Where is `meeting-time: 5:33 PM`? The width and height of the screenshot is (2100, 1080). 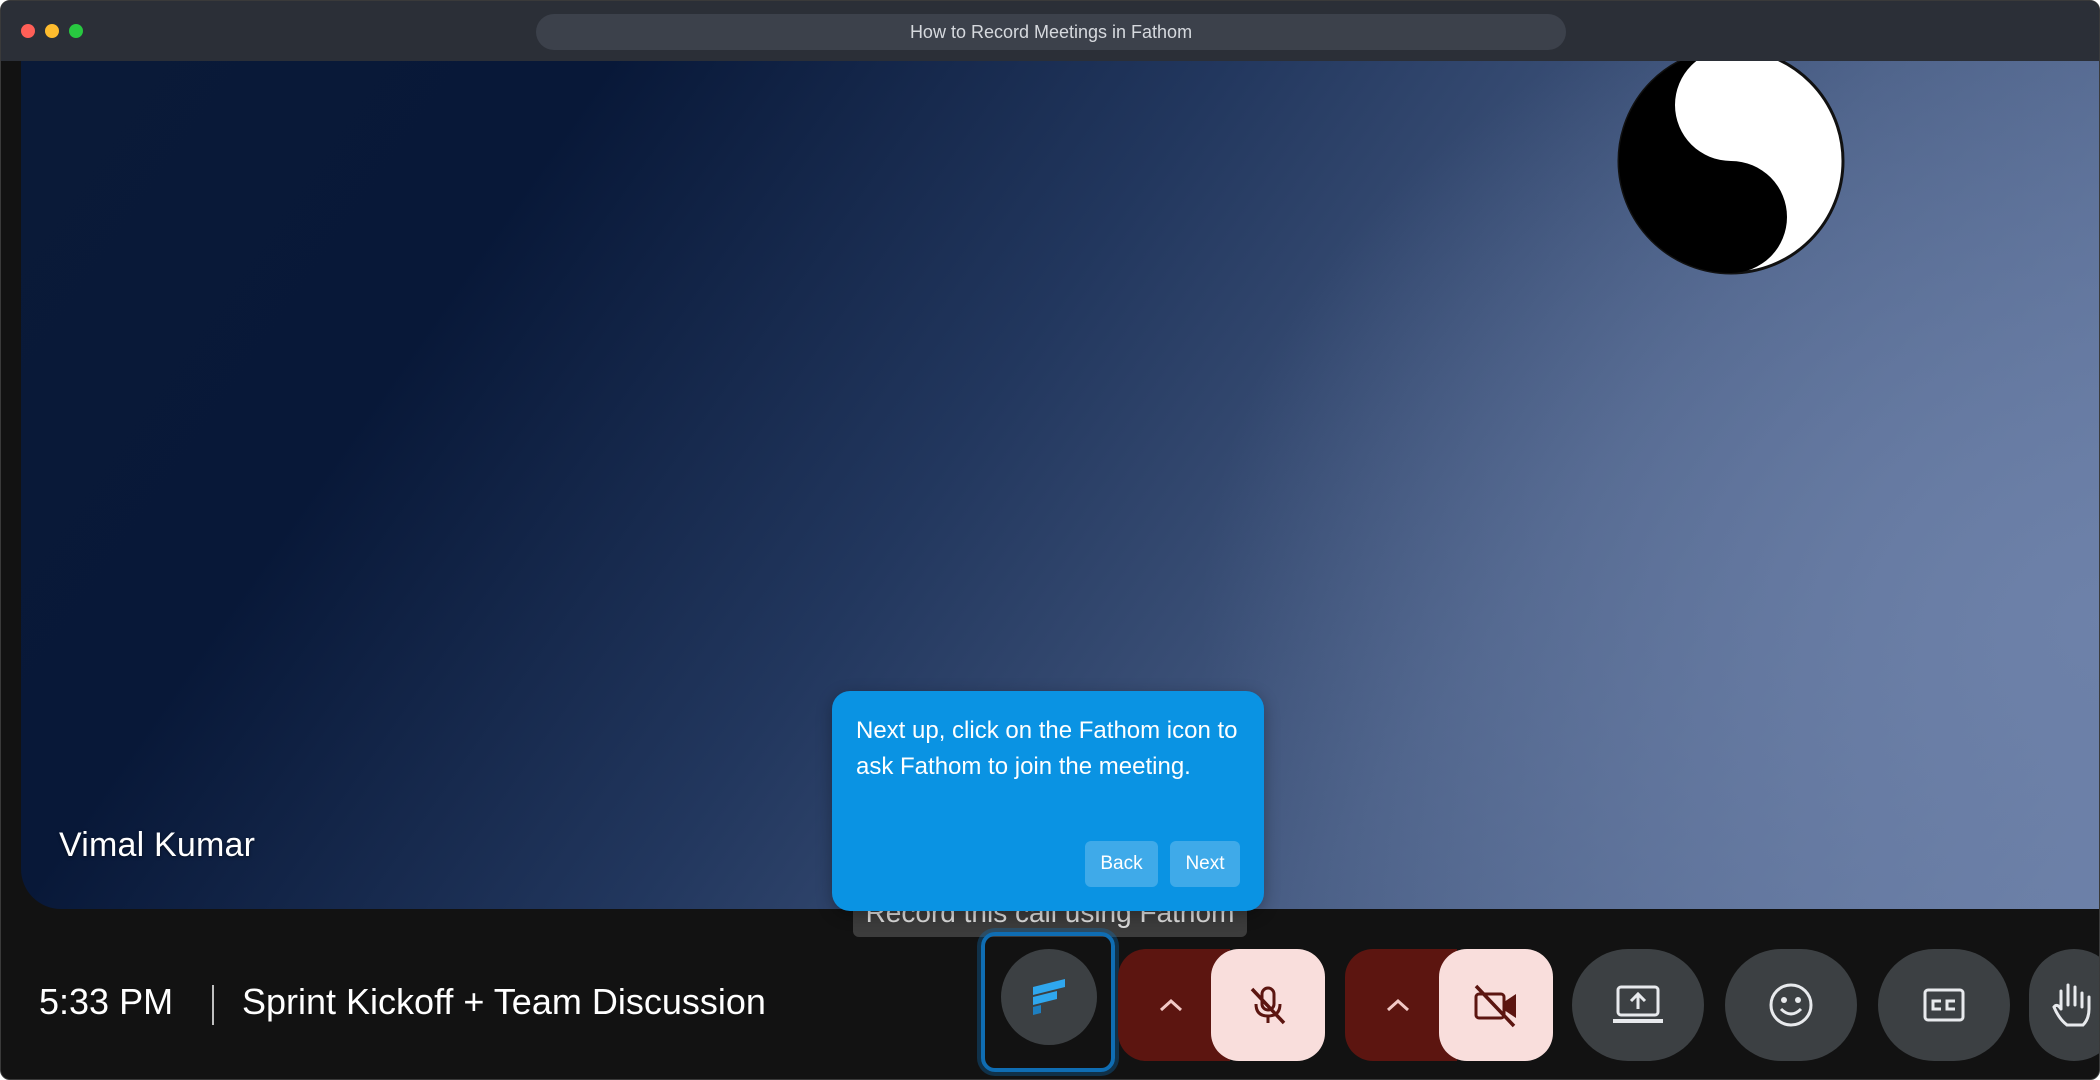
meeting-time: 5:33 PM is located at coordinates (106, 1001).